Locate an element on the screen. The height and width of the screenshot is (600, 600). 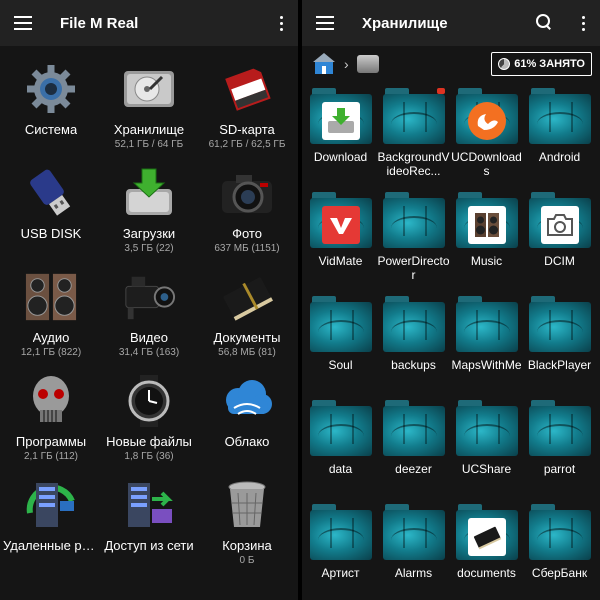
folder-item: Android is located at coordinates (559, 140).